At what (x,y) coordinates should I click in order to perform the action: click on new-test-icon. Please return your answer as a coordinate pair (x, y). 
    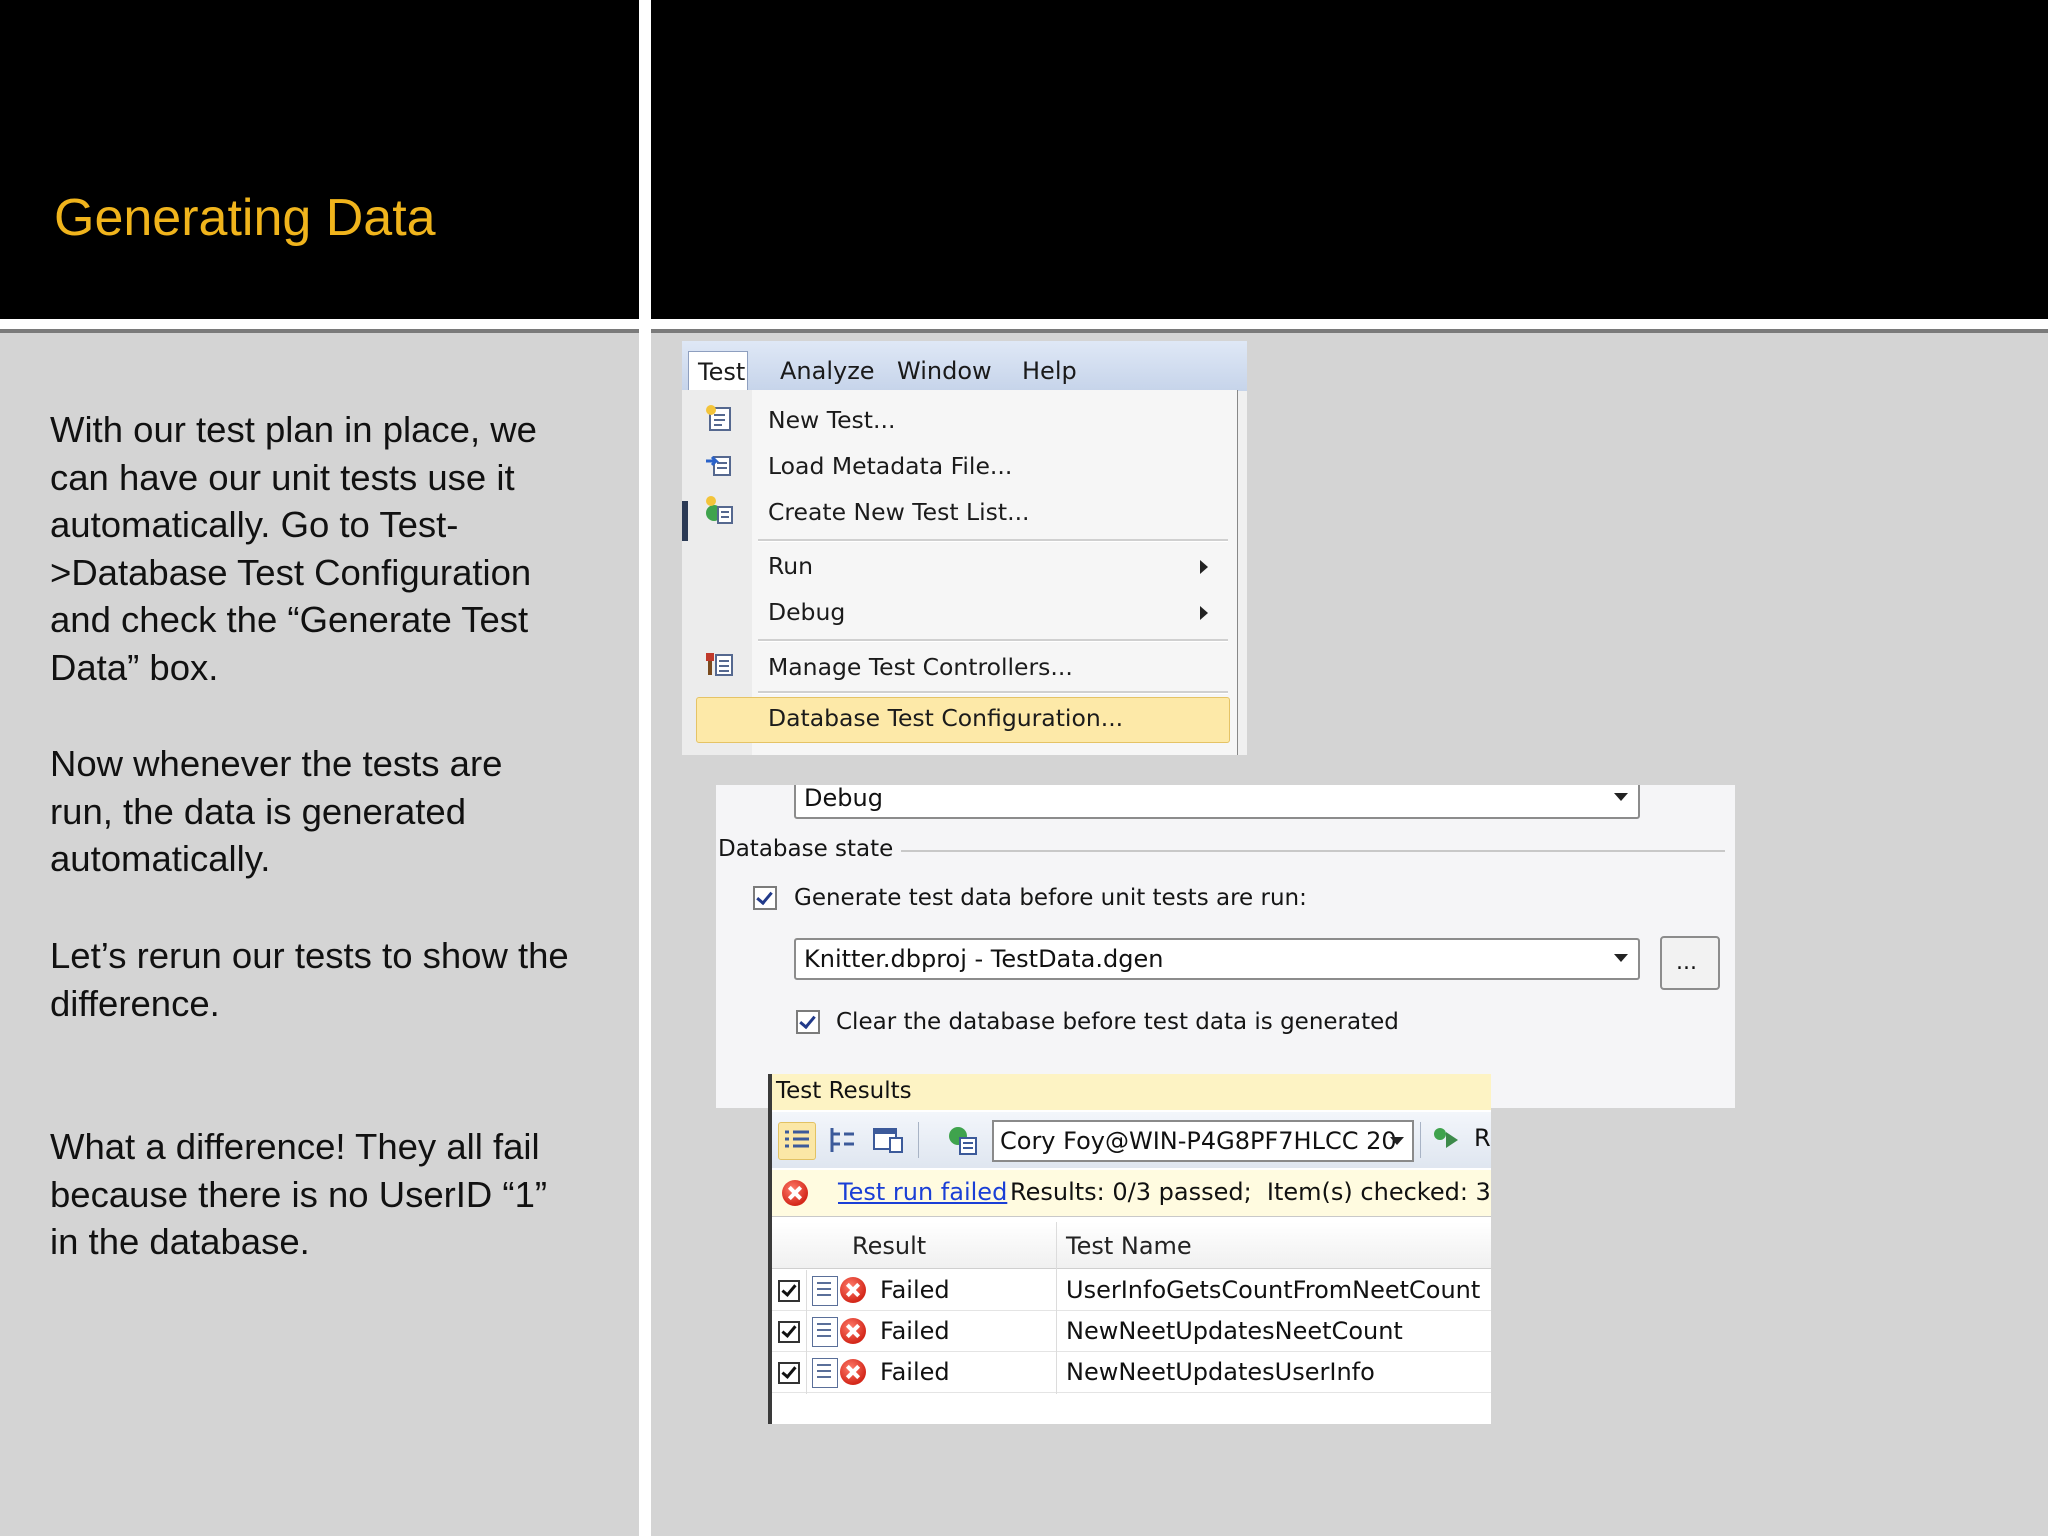
    Looking at the image, I should click on (718, 418).